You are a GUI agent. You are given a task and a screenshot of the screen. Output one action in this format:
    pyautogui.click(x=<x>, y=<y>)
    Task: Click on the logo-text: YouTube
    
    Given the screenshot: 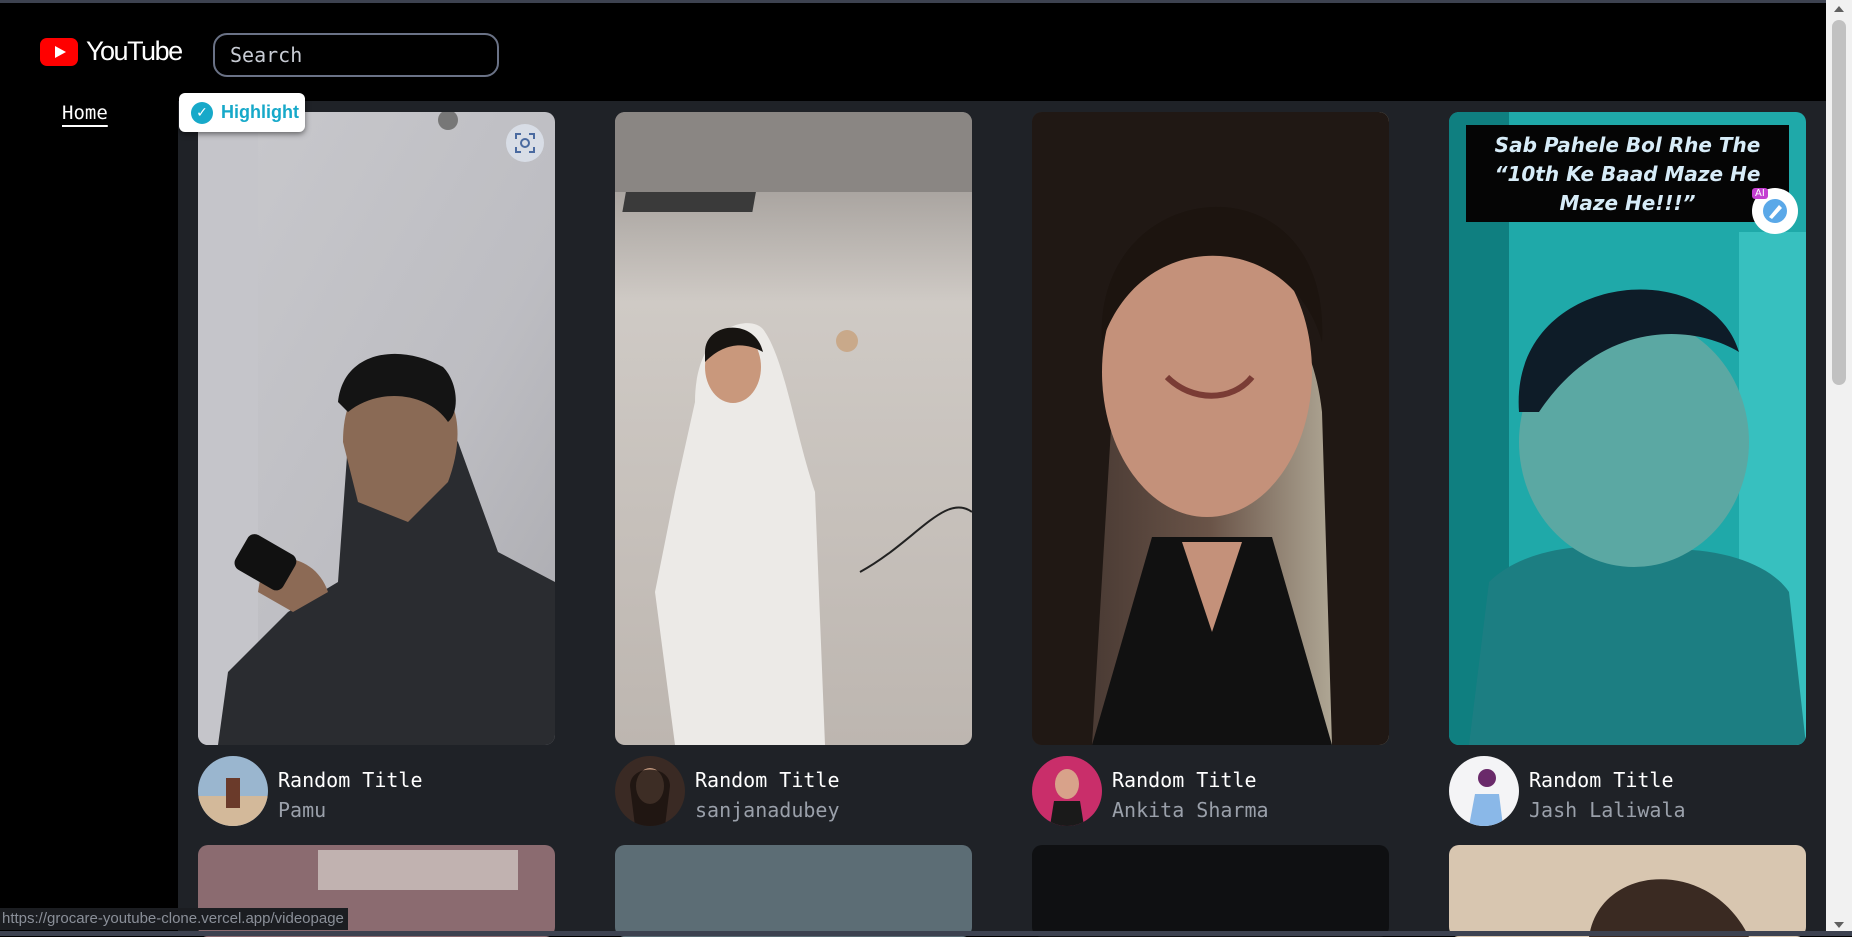 What is the action you would take?
    pyautogui.click(x=134, y=51)
    